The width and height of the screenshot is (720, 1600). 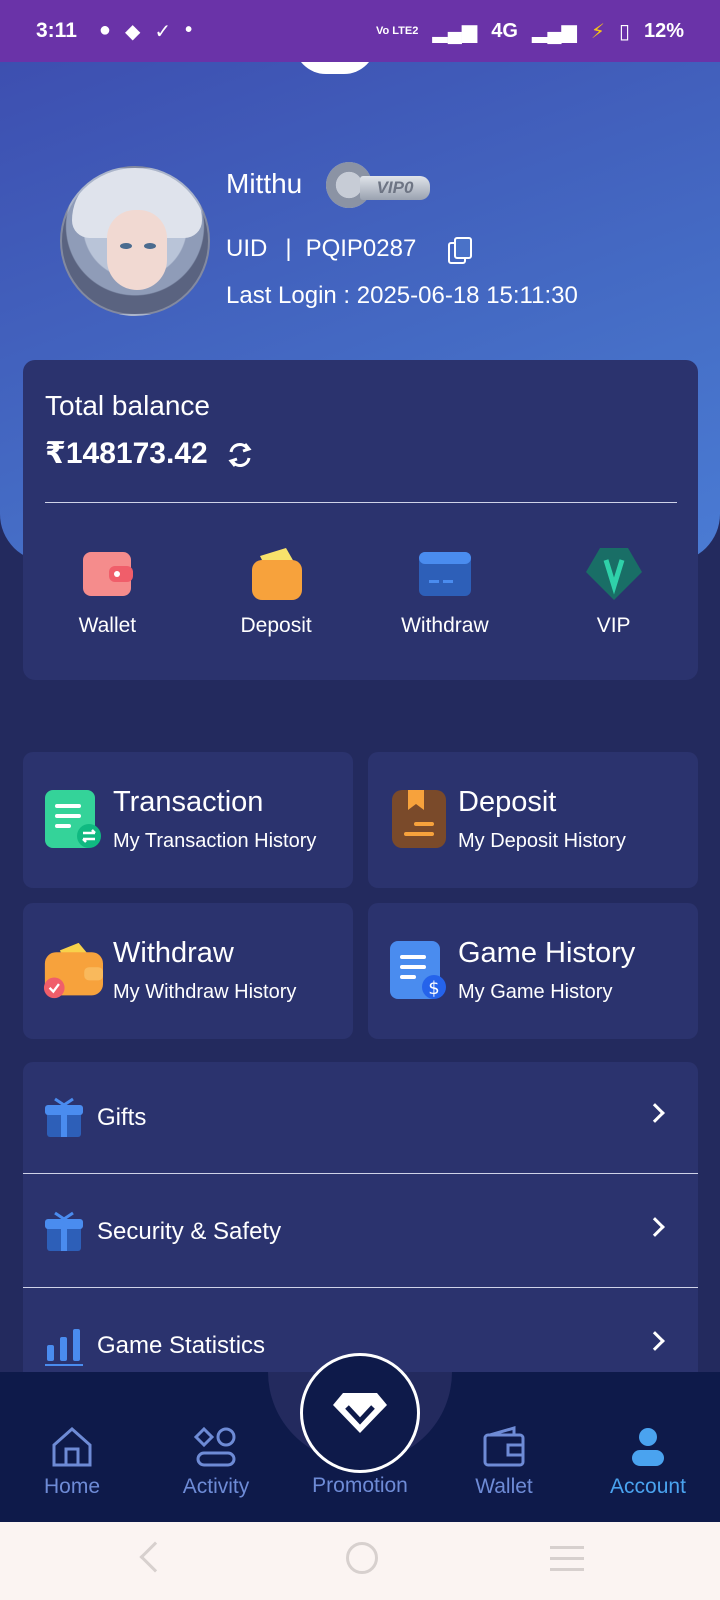 I want to click on nav-activity: Activity, so click(x=216, y=1462).